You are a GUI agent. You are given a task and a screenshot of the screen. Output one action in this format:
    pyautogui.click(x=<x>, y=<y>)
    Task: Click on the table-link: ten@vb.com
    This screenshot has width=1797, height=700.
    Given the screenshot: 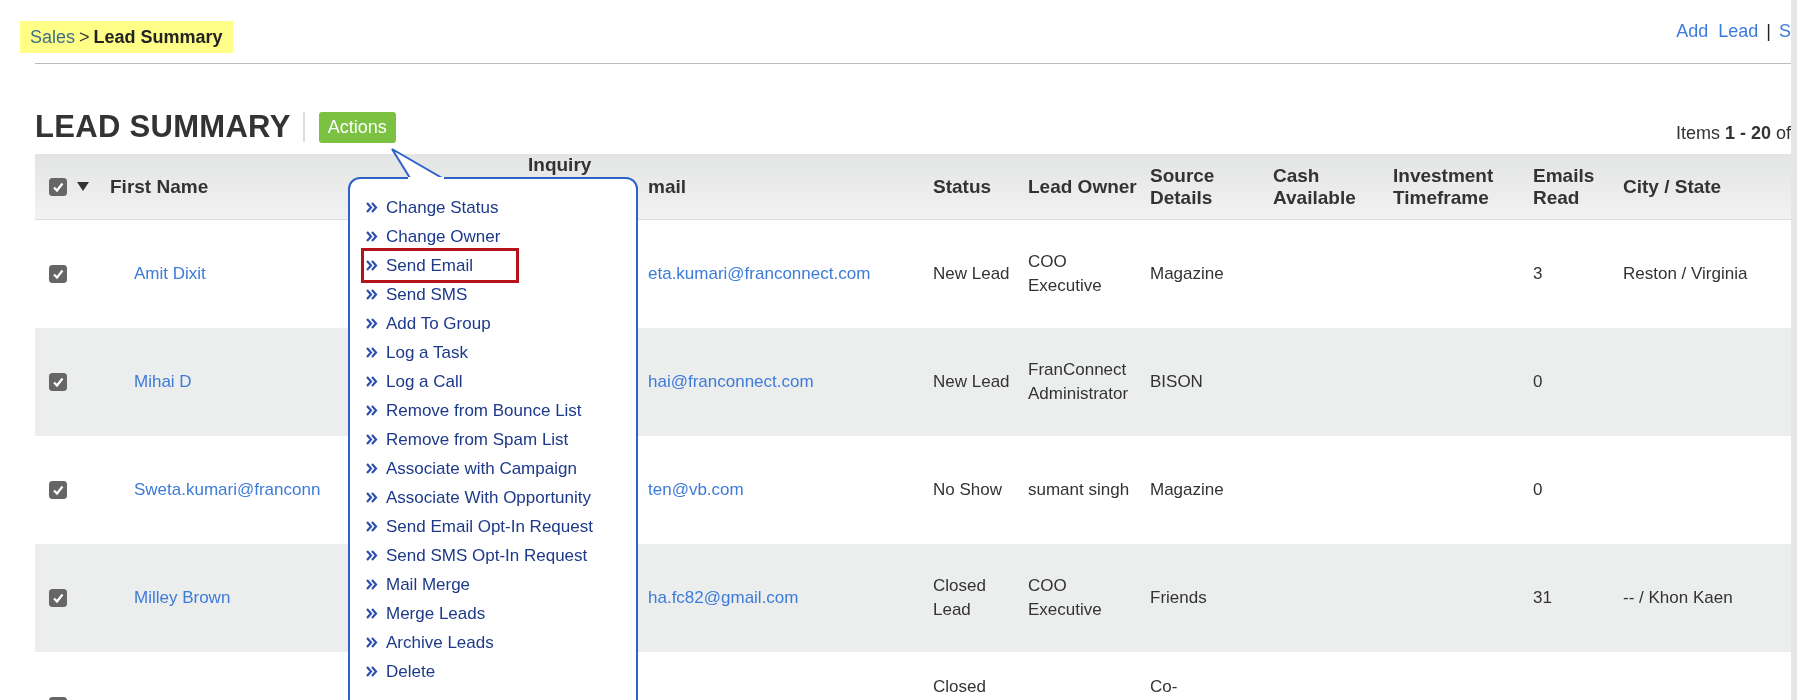 What is the action you would take?
    pyautogui.click(x=782, y=490)
    